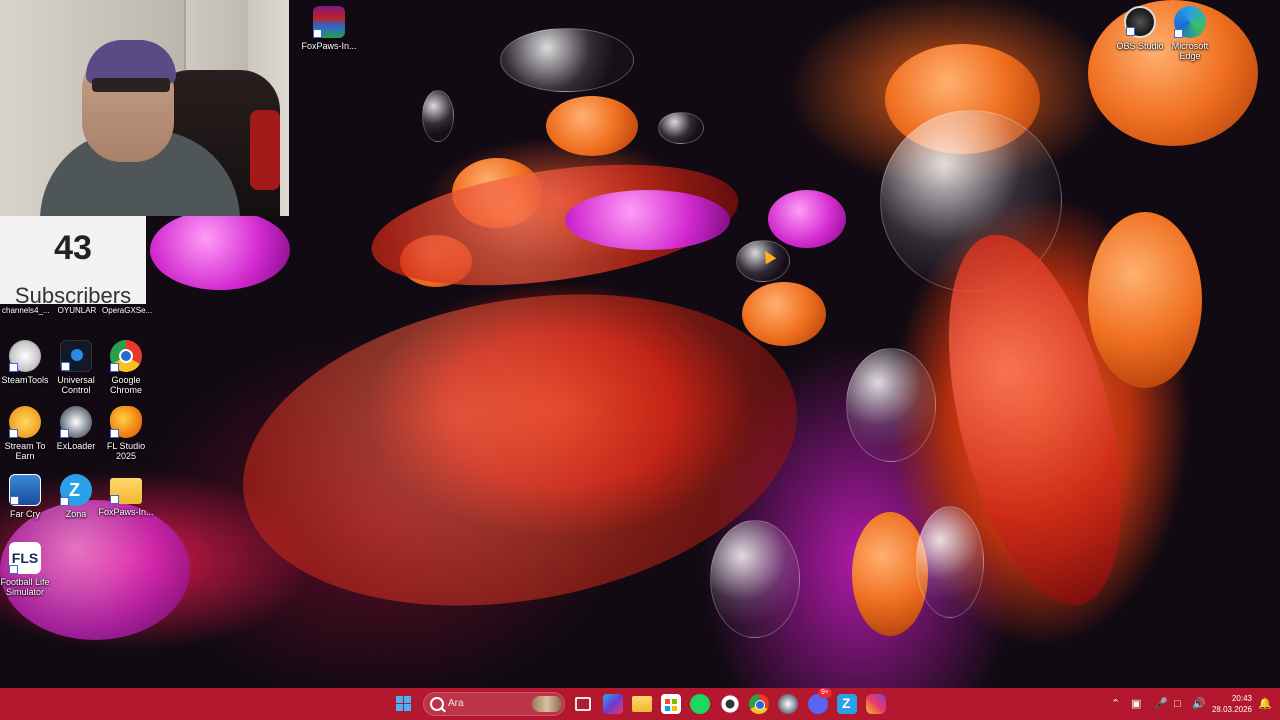 Image resolution: width=1280 pixels, height=720 pixels. What do you see at coordinates (1231, 709) in the screenshot?
I see `clock-date: 28.03.2026` at bounding box center [1231, 709].